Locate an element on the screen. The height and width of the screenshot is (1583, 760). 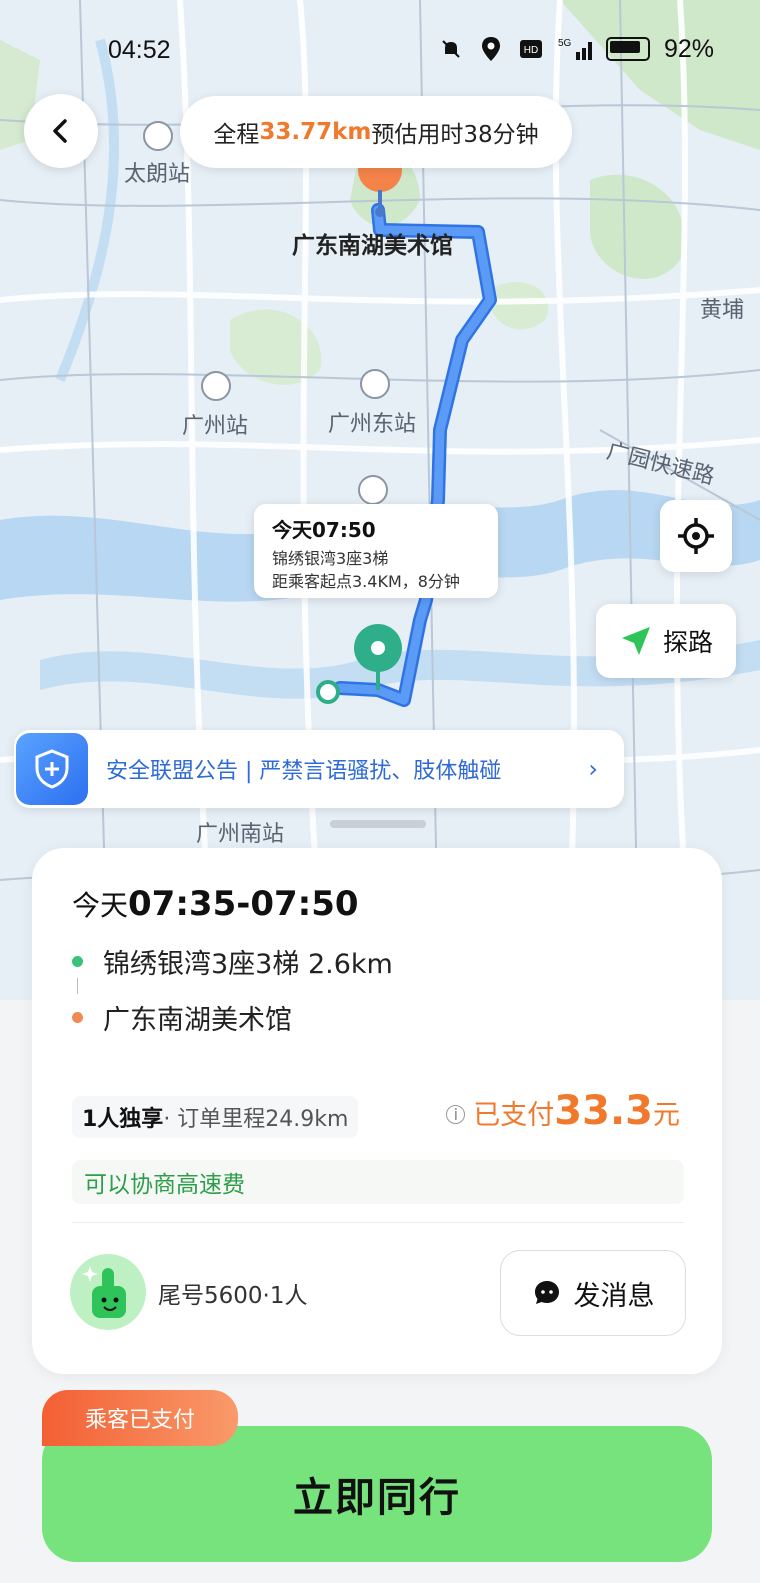
destination-text: 广东南湖美术馆 is located at coordinates (197, 1020).